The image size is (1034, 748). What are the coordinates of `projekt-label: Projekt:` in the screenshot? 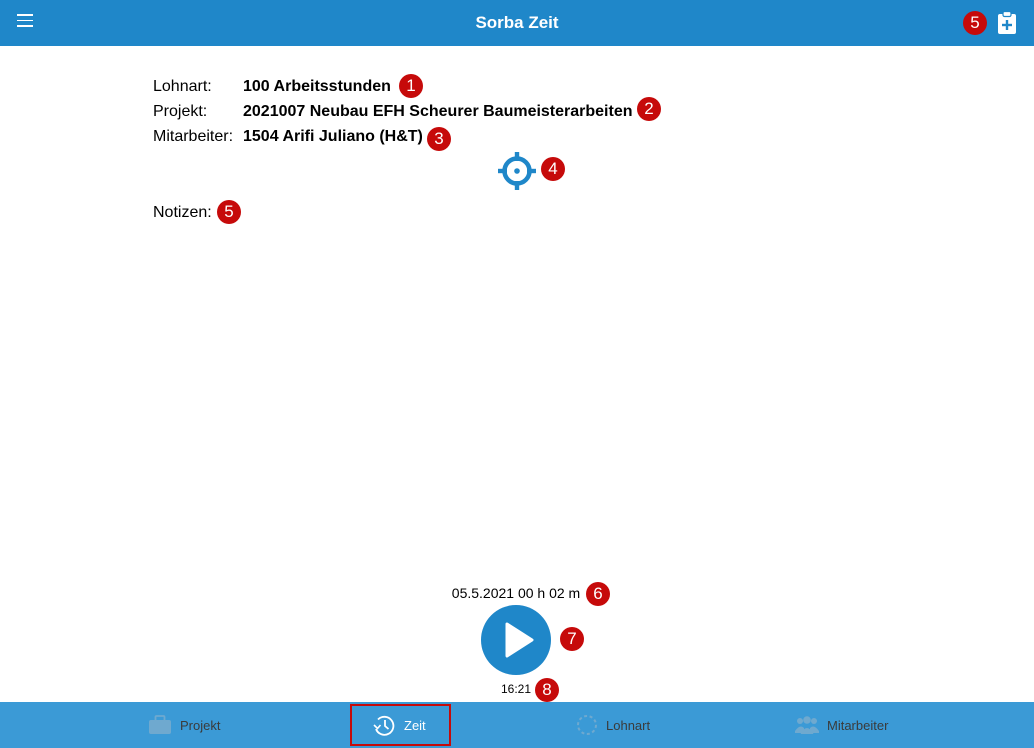 It's located at (180, 111).